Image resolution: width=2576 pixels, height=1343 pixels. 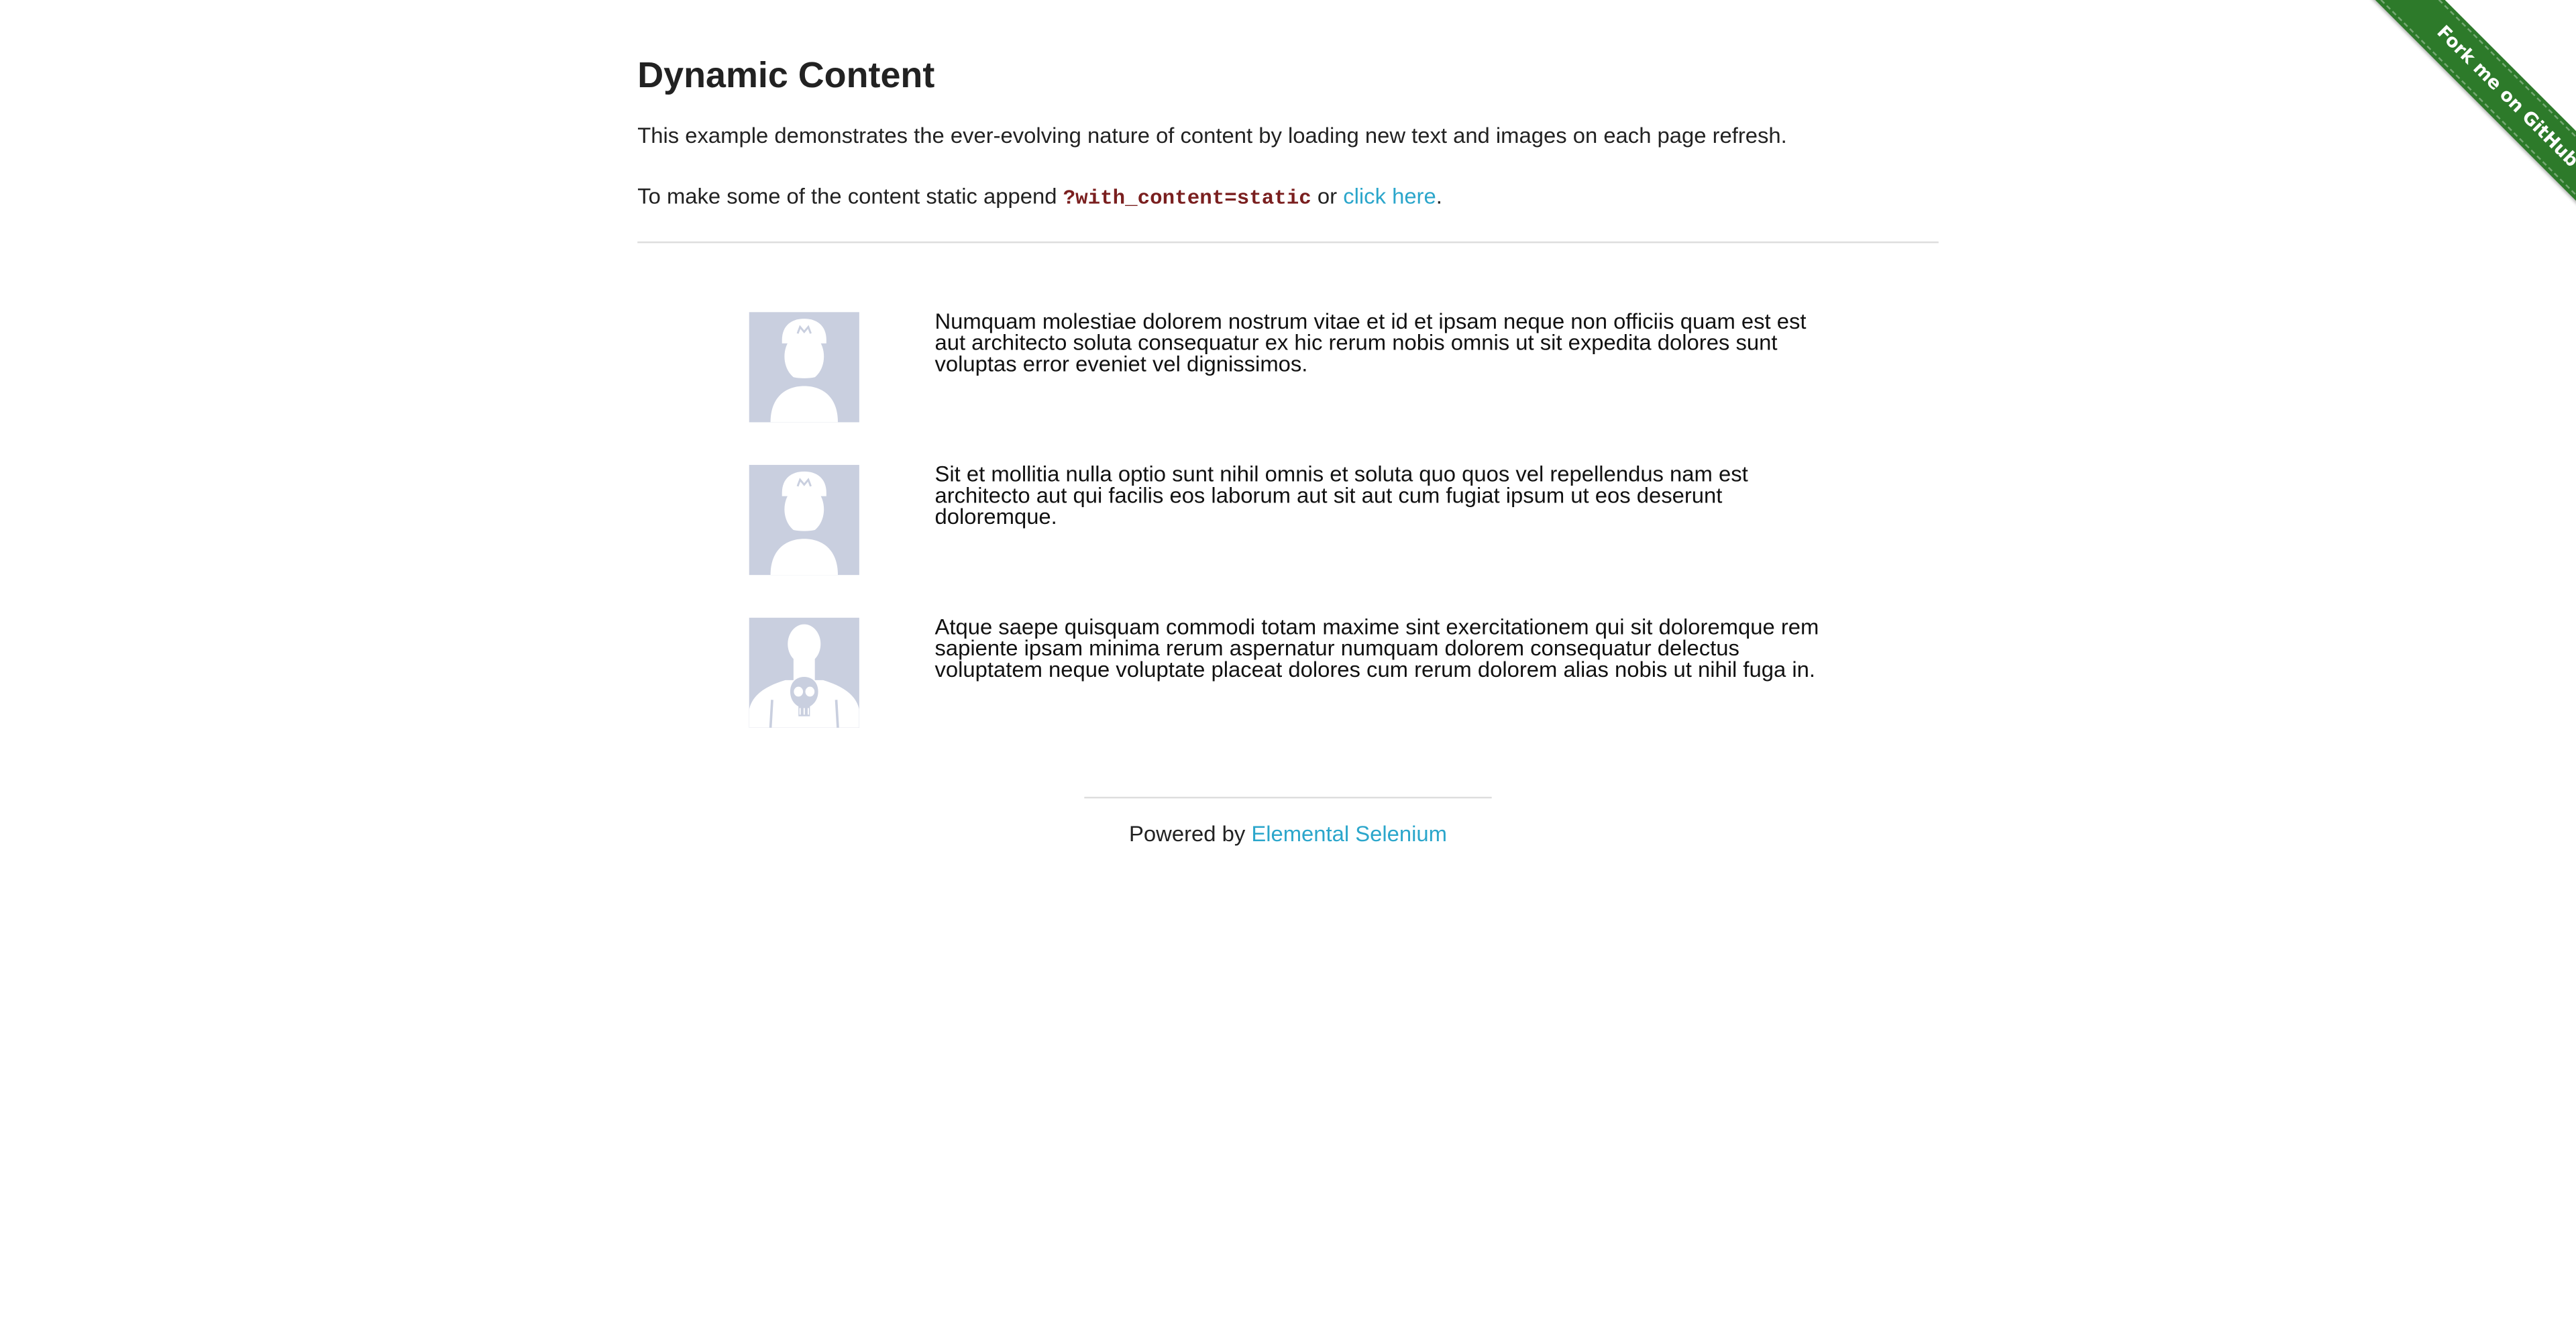 I want to click on fork-me-ribbon-banner: Fork me on GitHub, so click(x=2471, y=119).